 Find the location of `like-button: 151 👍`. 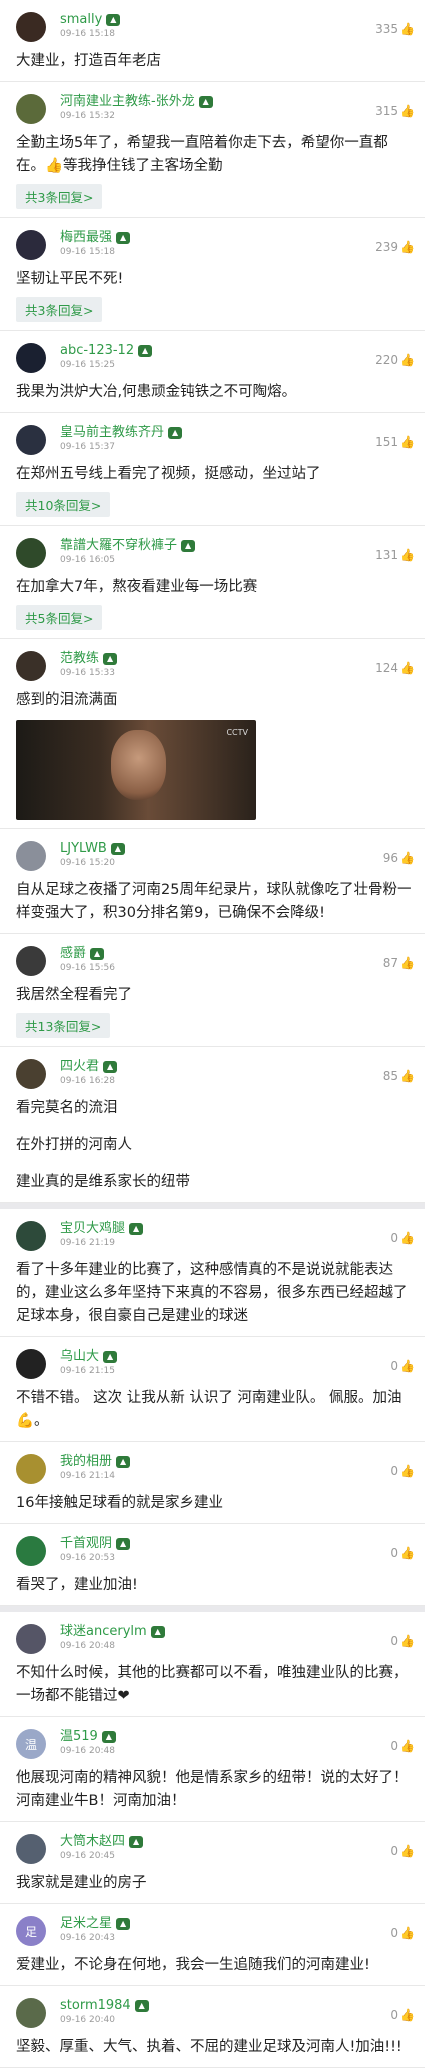

like-button: 151 👍 is located at coordinates (395, 442).